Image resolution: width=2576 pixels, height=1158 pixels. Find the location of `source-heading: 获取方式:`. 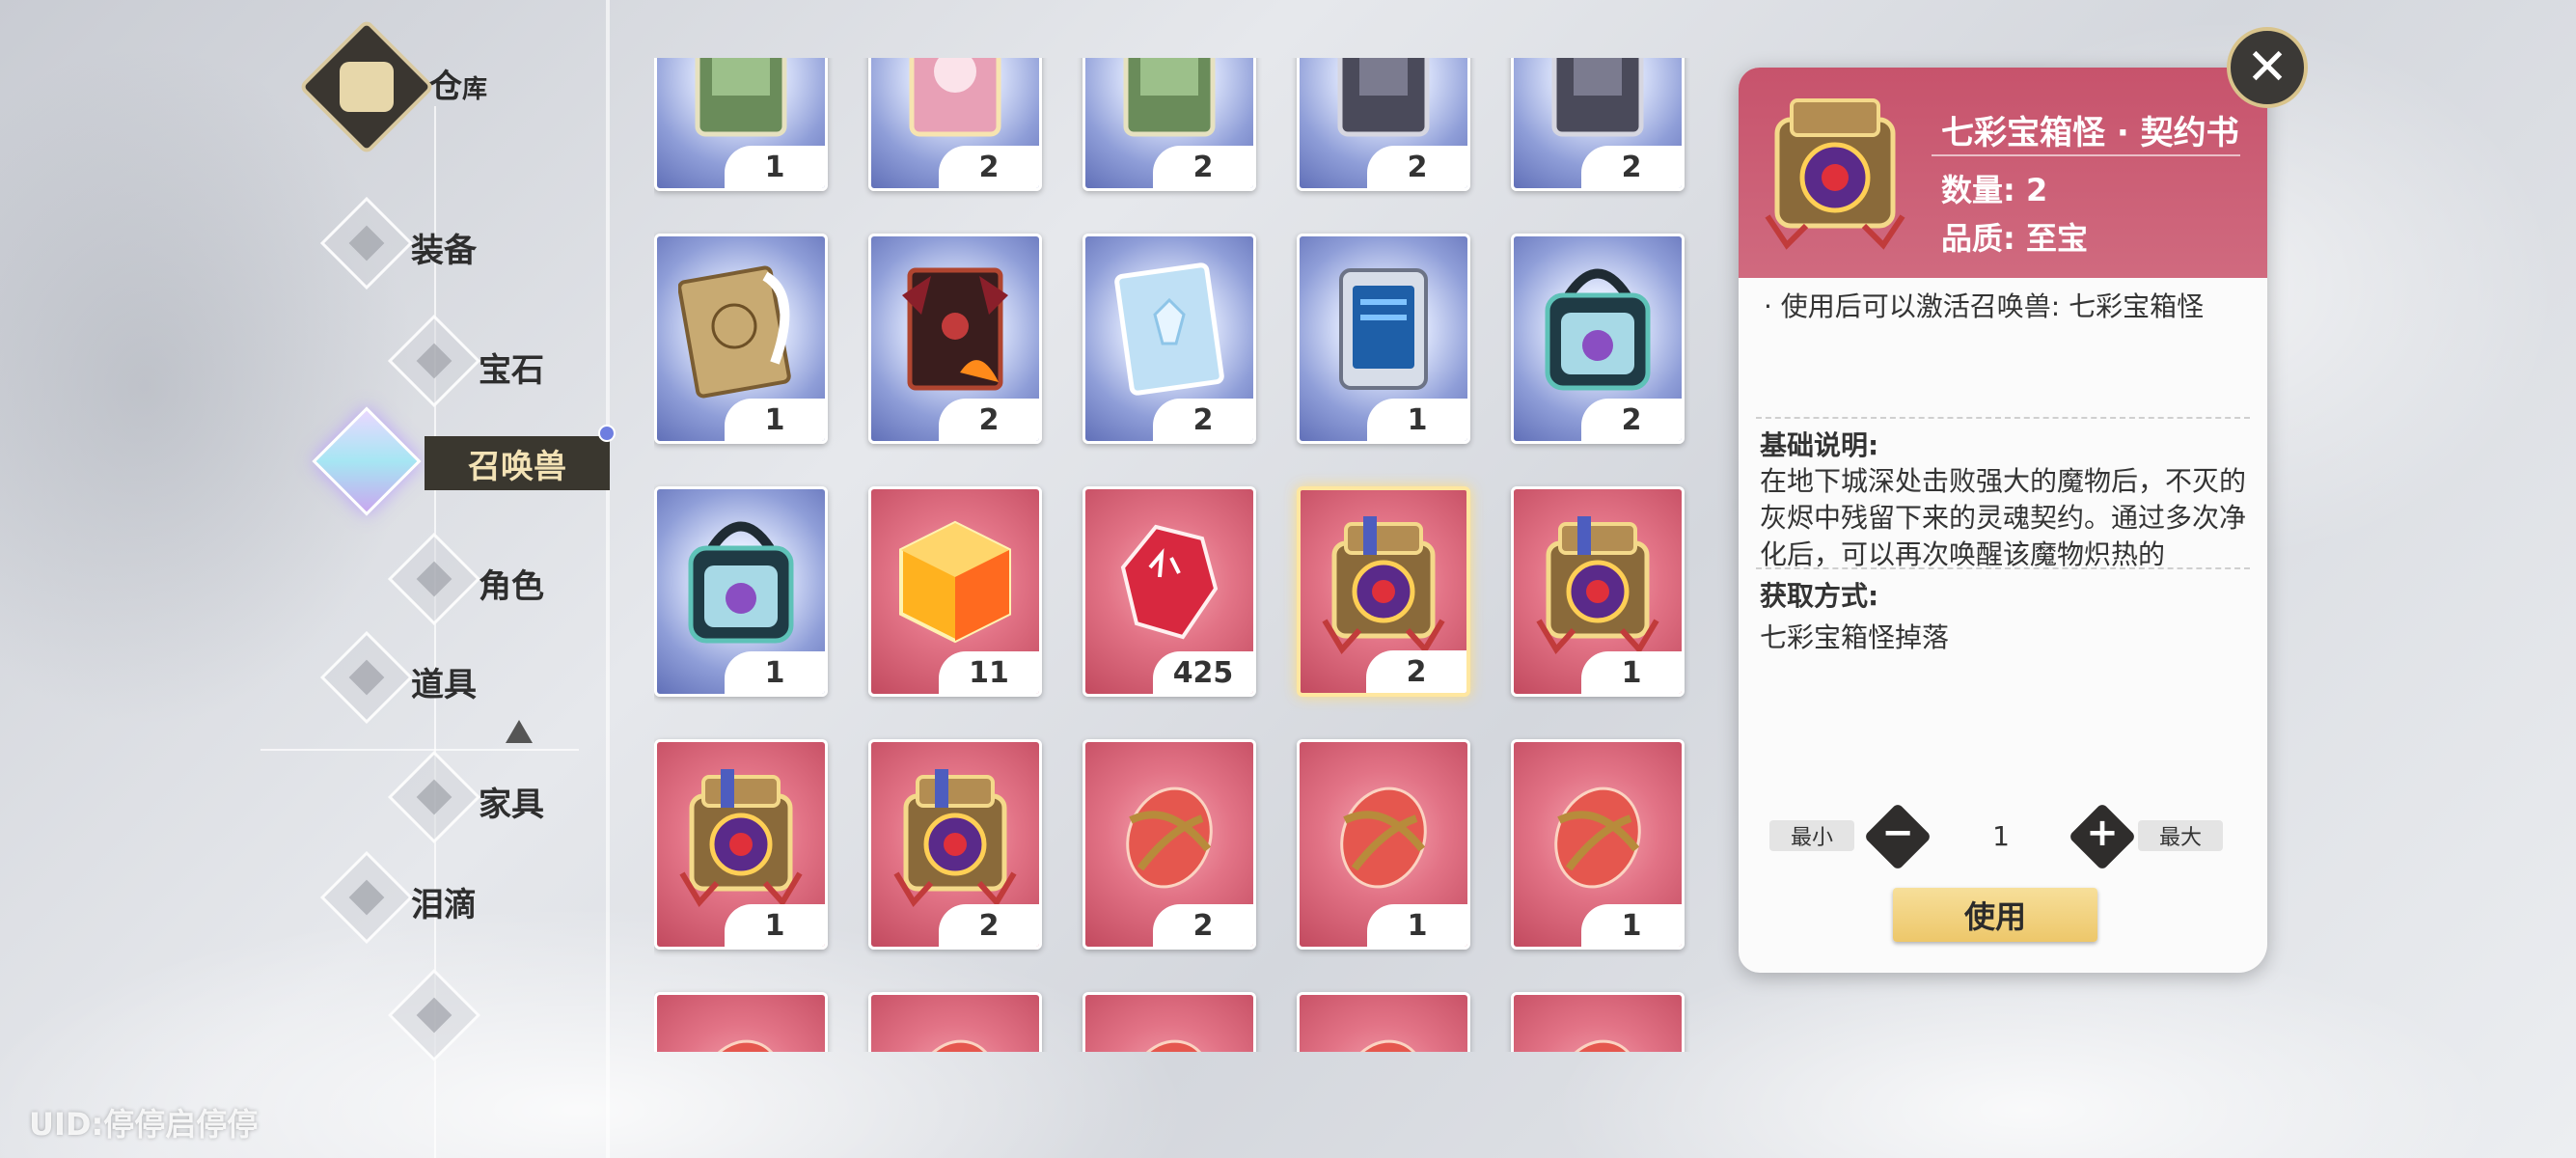

source-heading: 获取方式: is located at coordinates (1820, 596).